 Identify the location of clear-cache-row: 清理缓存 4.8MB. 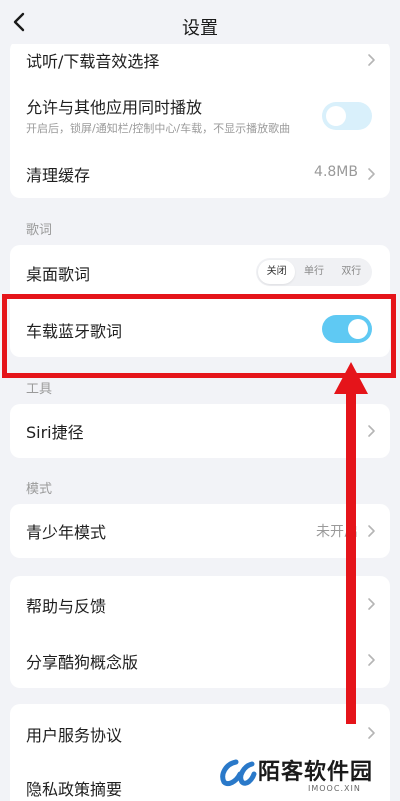
(200, 174).